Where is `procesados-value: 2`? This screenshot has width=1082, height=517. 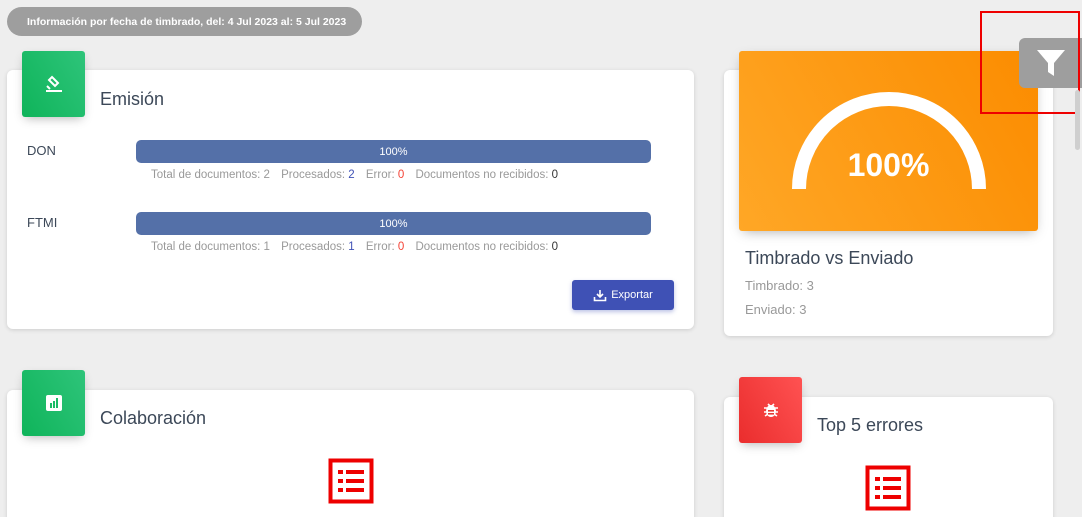
procesados-value: 2 is located at coordinates (351, 175).